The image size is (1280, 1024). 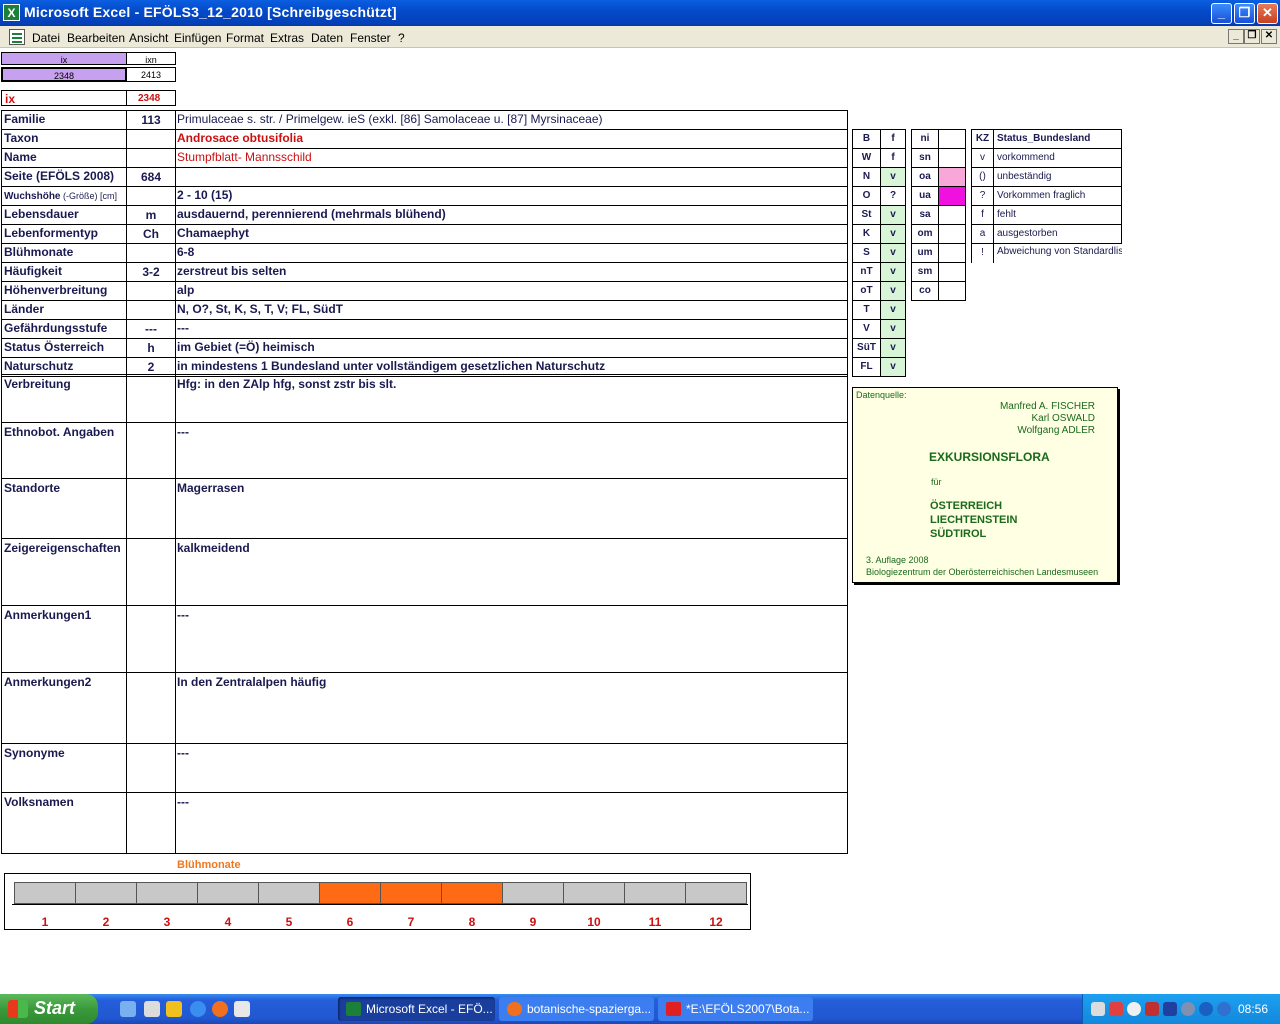 I want to click on row-code: 684, so click(x=151, y=177).